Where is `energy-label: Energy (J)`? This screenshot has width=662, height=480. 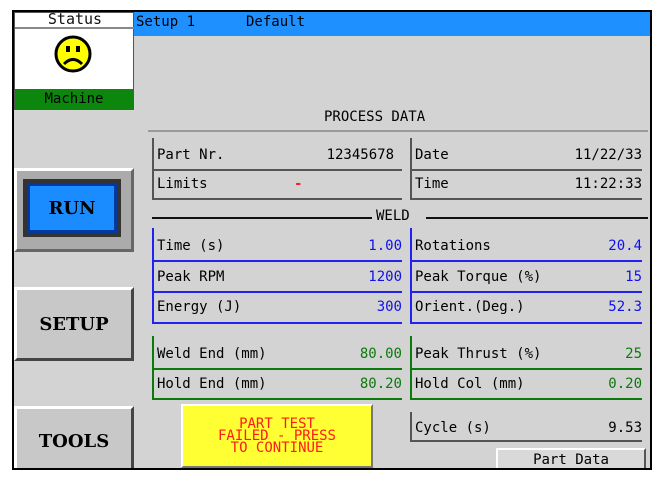 energy-label: Energy (J) is located at coordinates (199, 307).